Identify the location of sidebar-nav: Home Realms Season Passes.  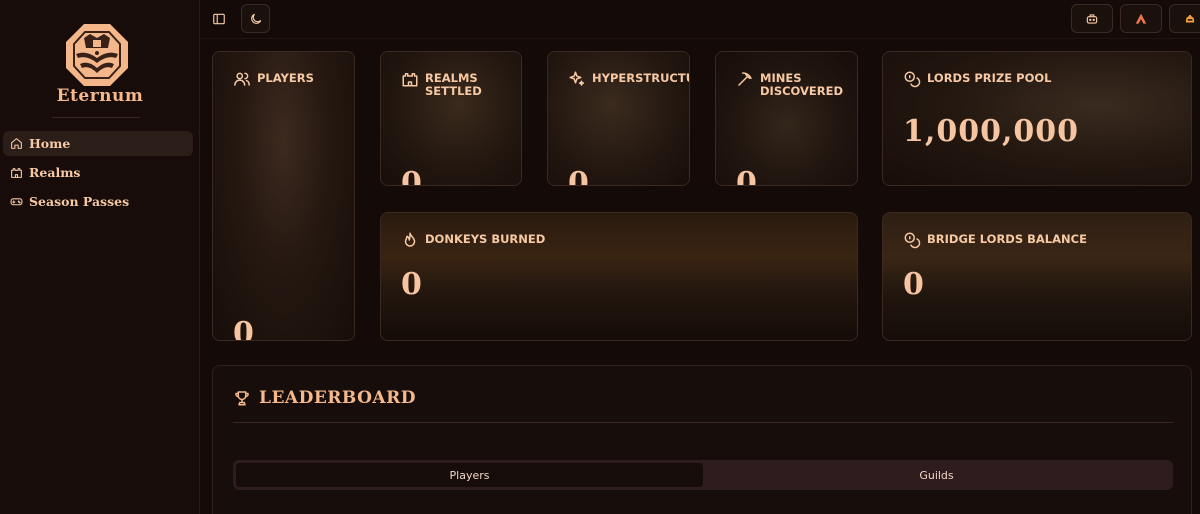
(98, 174).